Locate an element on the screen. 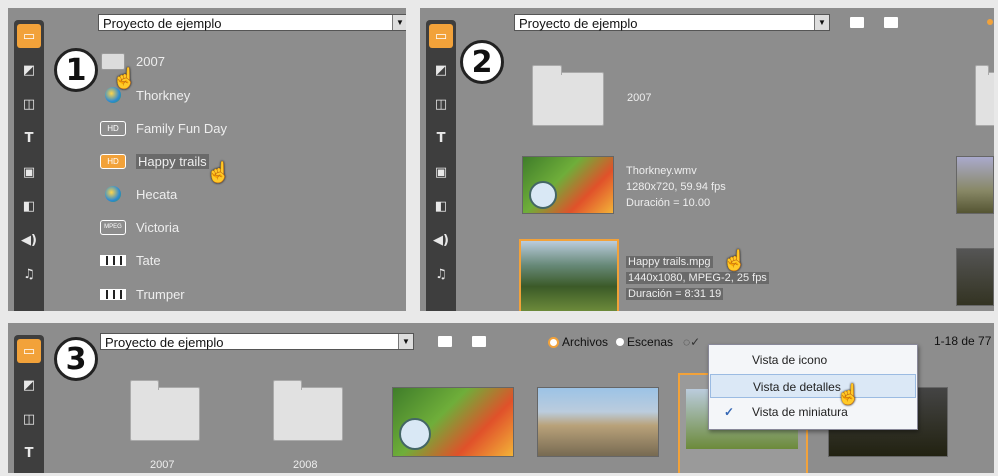 The image size is (998, 476). step-badge: 1 is located at coordinates (76, 70).